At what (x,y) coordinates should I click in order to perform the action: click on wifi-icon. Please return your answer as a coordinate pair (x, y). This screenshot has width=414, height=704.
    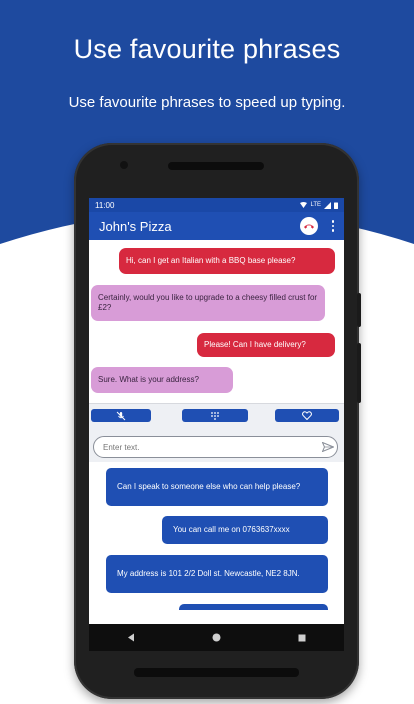
    Looking at the image, I should click on (304, 205).